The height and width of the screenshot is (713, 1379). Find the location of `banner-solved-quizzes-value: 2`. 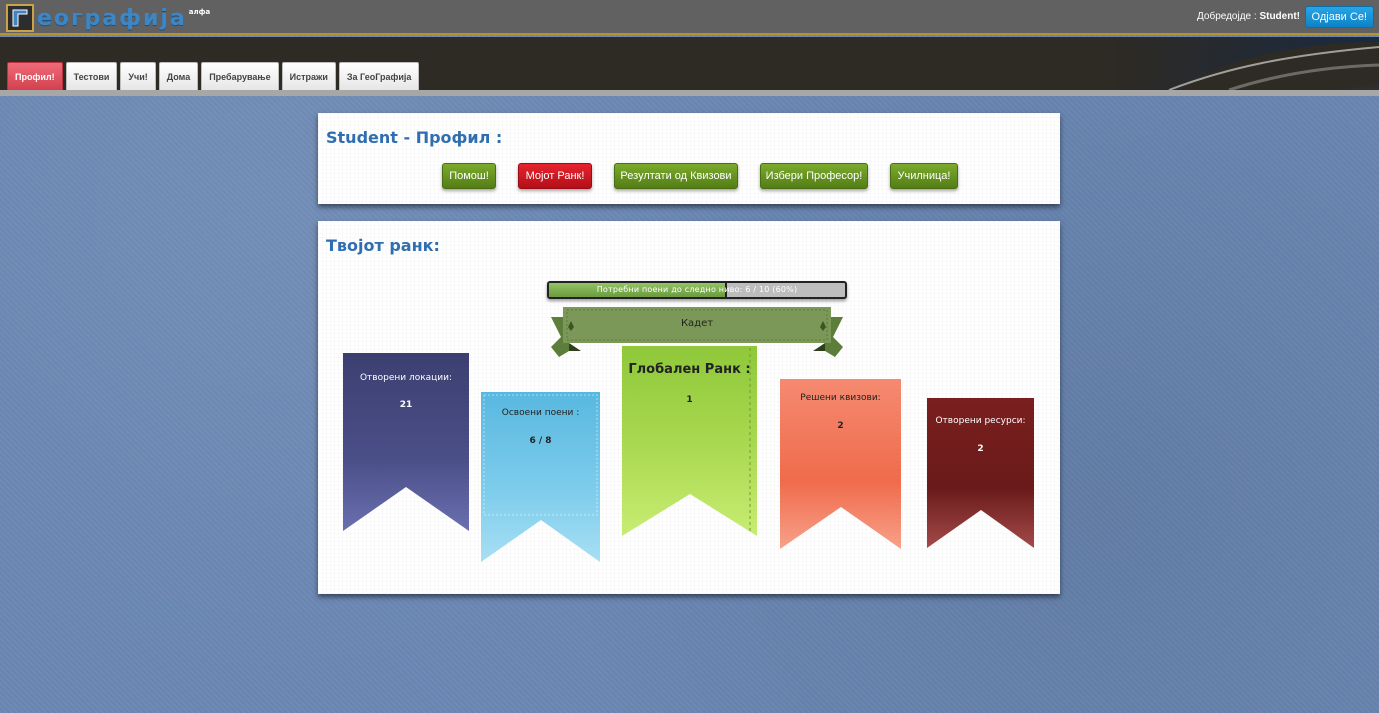

banner-solved-quizzes-value: 2 is located at coordinates (840, 426).